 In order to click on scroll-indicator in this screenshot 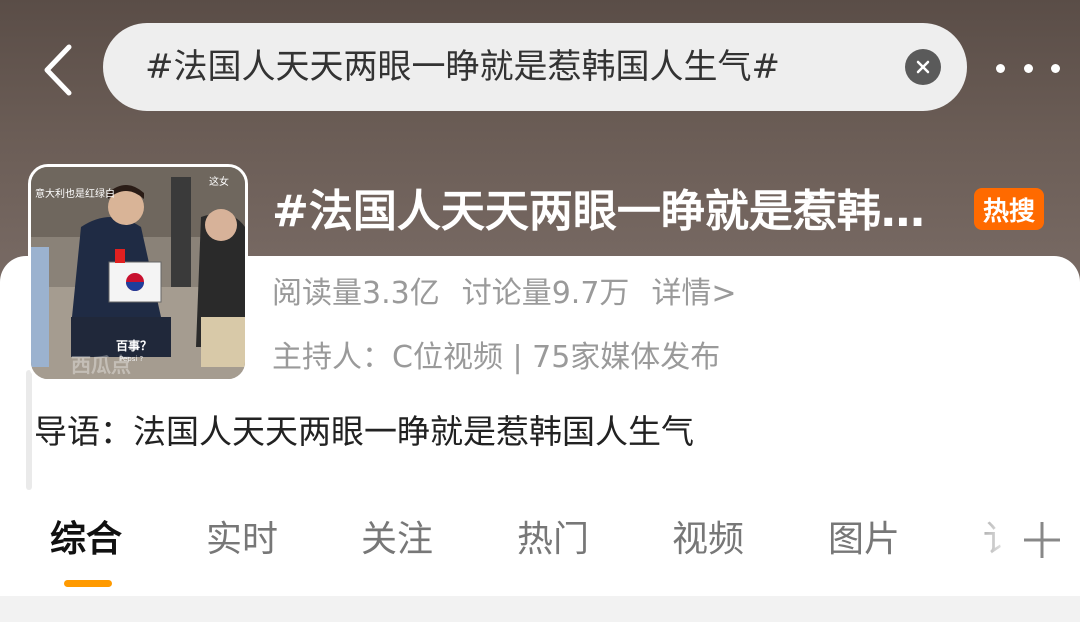, I will do `click(29, 430)`.